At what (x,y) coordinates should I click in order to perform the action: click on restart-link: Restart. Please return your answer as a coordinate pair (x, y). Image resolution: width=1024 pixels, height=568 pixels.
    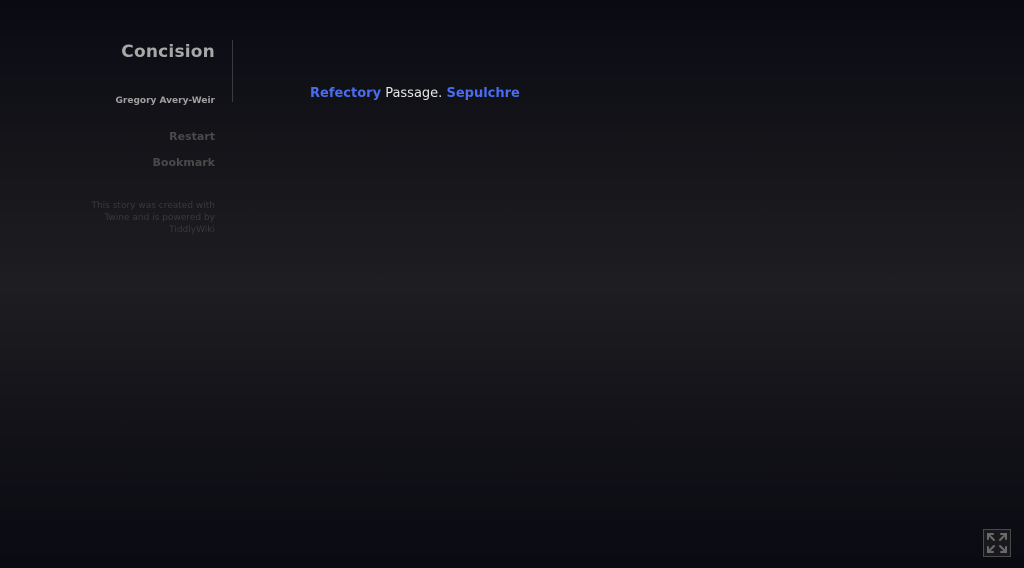
    Looking at the image, I should click on (192, 136).